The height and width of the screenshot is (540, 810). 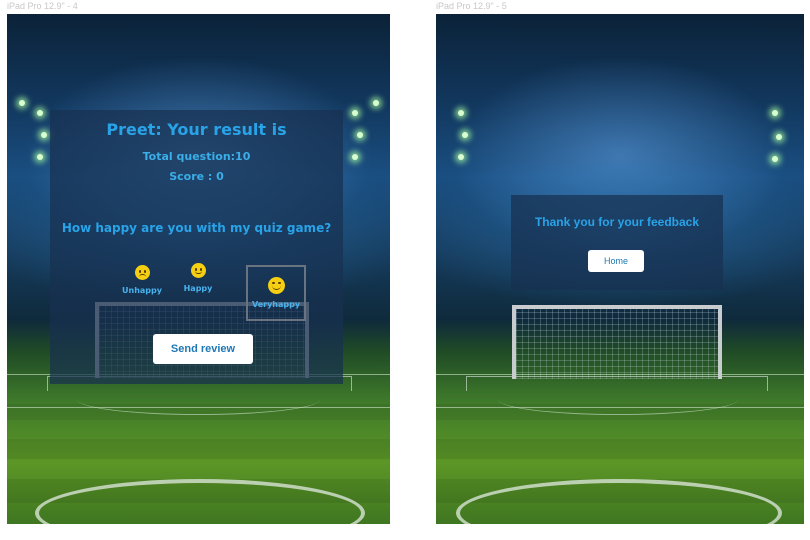 I want to click on rating-option-unhappy: Unhappy, so click(x=142, y=280).